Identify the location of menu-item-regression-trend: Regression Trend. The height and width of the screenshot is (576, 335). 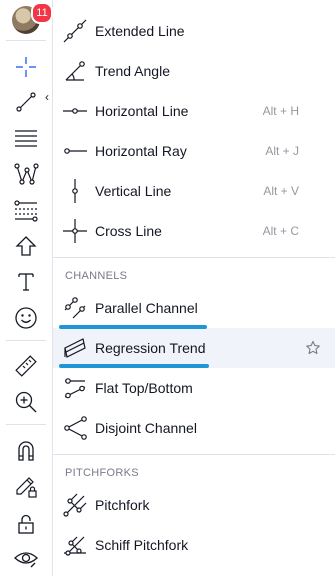
(194, 348).